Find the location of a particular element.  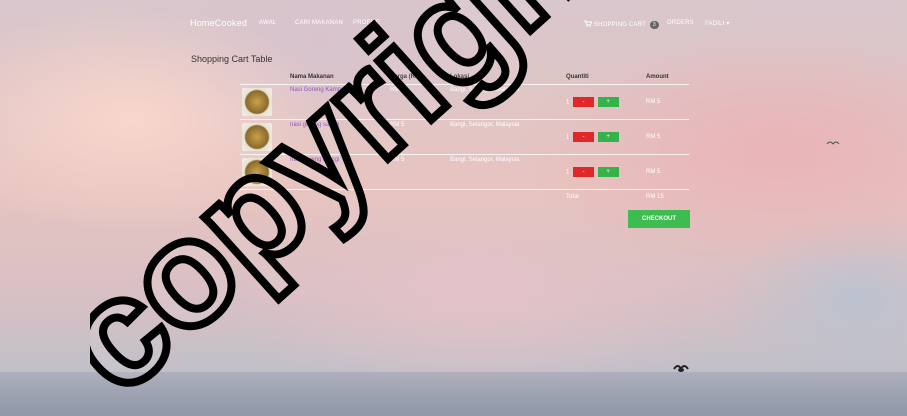

header-nama: Nama Makanan is located at coordinates (312, 77).